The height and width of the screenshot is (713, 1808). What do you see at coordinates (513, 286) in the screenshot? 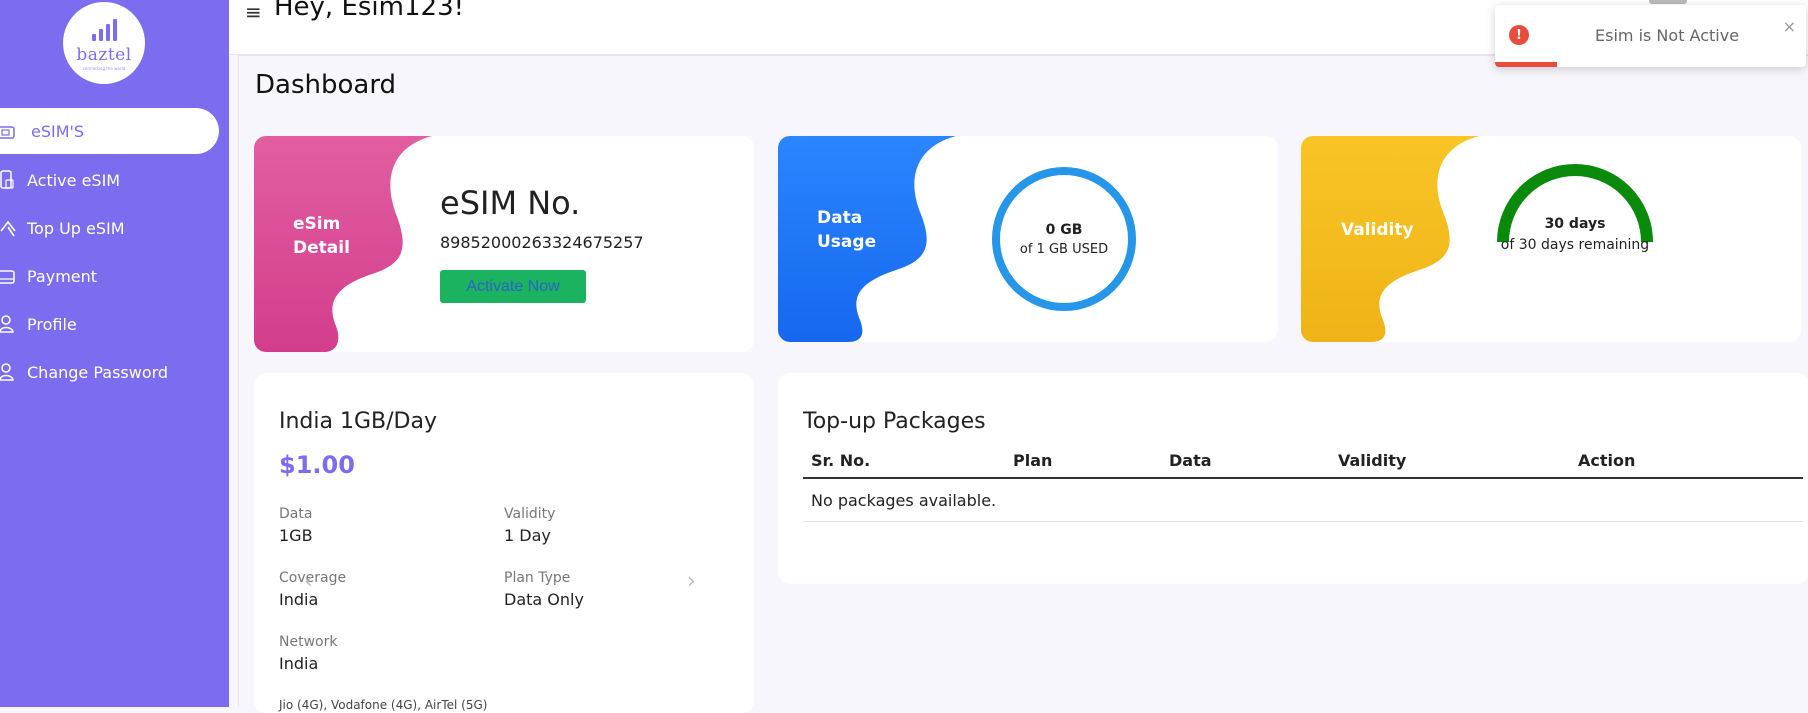
I see `activate-now-button: Activate Now` at bounding box center [513, 286].